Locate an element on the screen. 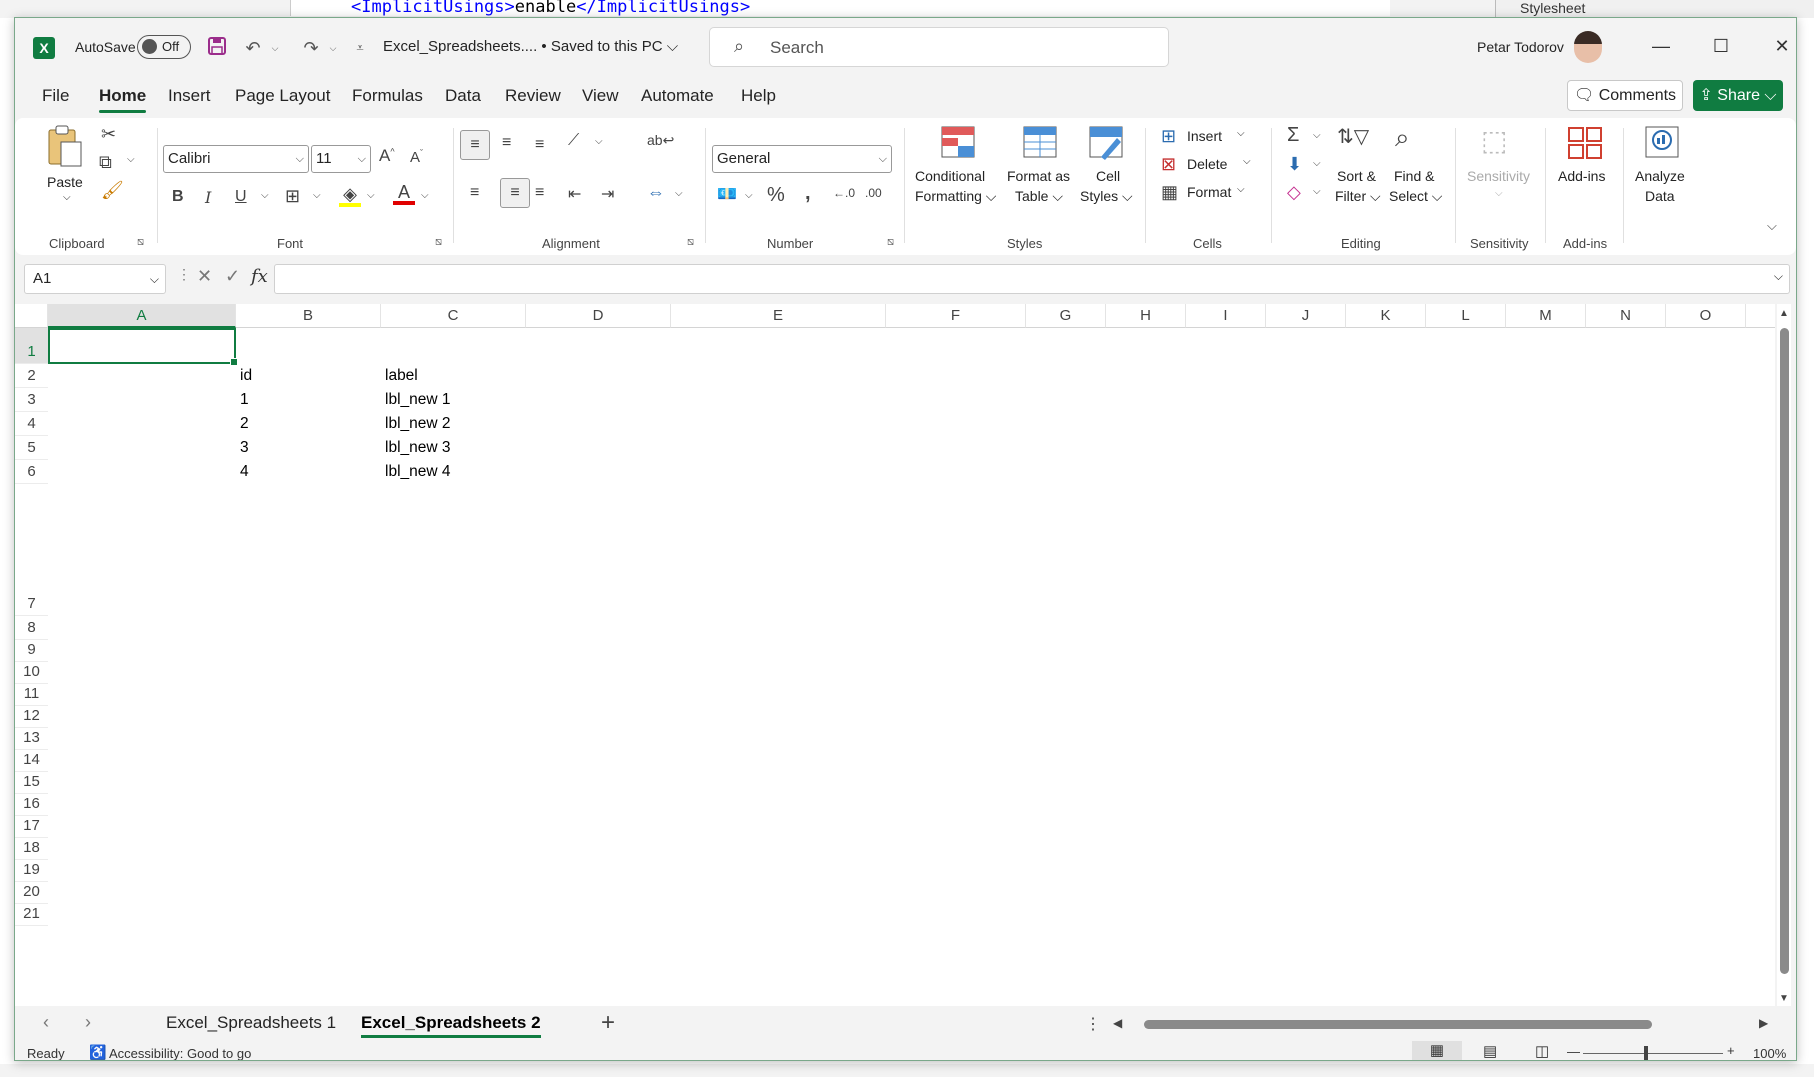 Image resolution: width=1814 pixels, height=1077 pixels. font-launcher-icon: ⧅ is located at coordinates (438, 242).